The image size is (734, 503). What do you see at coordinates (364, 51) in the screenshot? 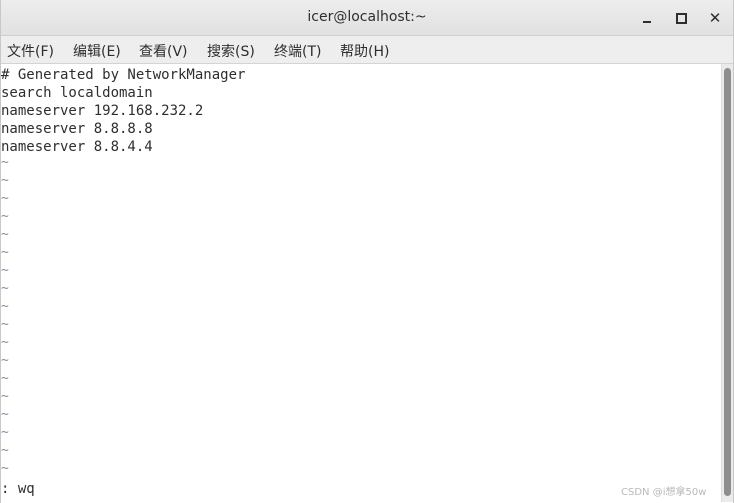
I see `menu-help: 帮助(H)` at bounding box center [364, 51].